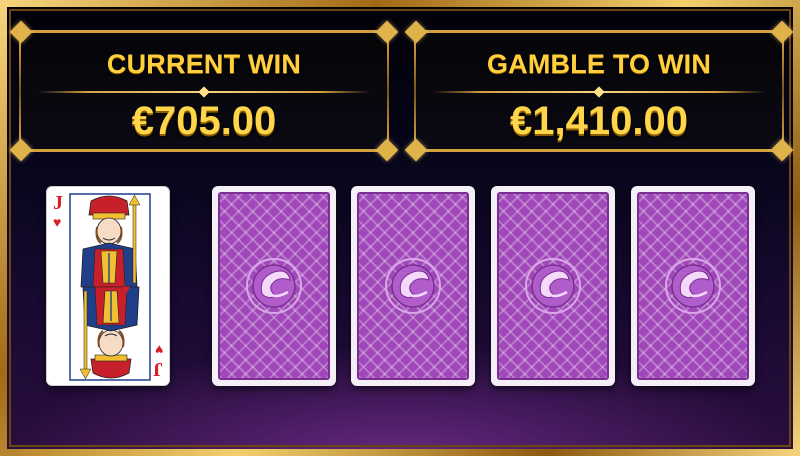 The image size is (800, 456). I want to click on current-win-label: CURRENT WIN, so click(204, 64).